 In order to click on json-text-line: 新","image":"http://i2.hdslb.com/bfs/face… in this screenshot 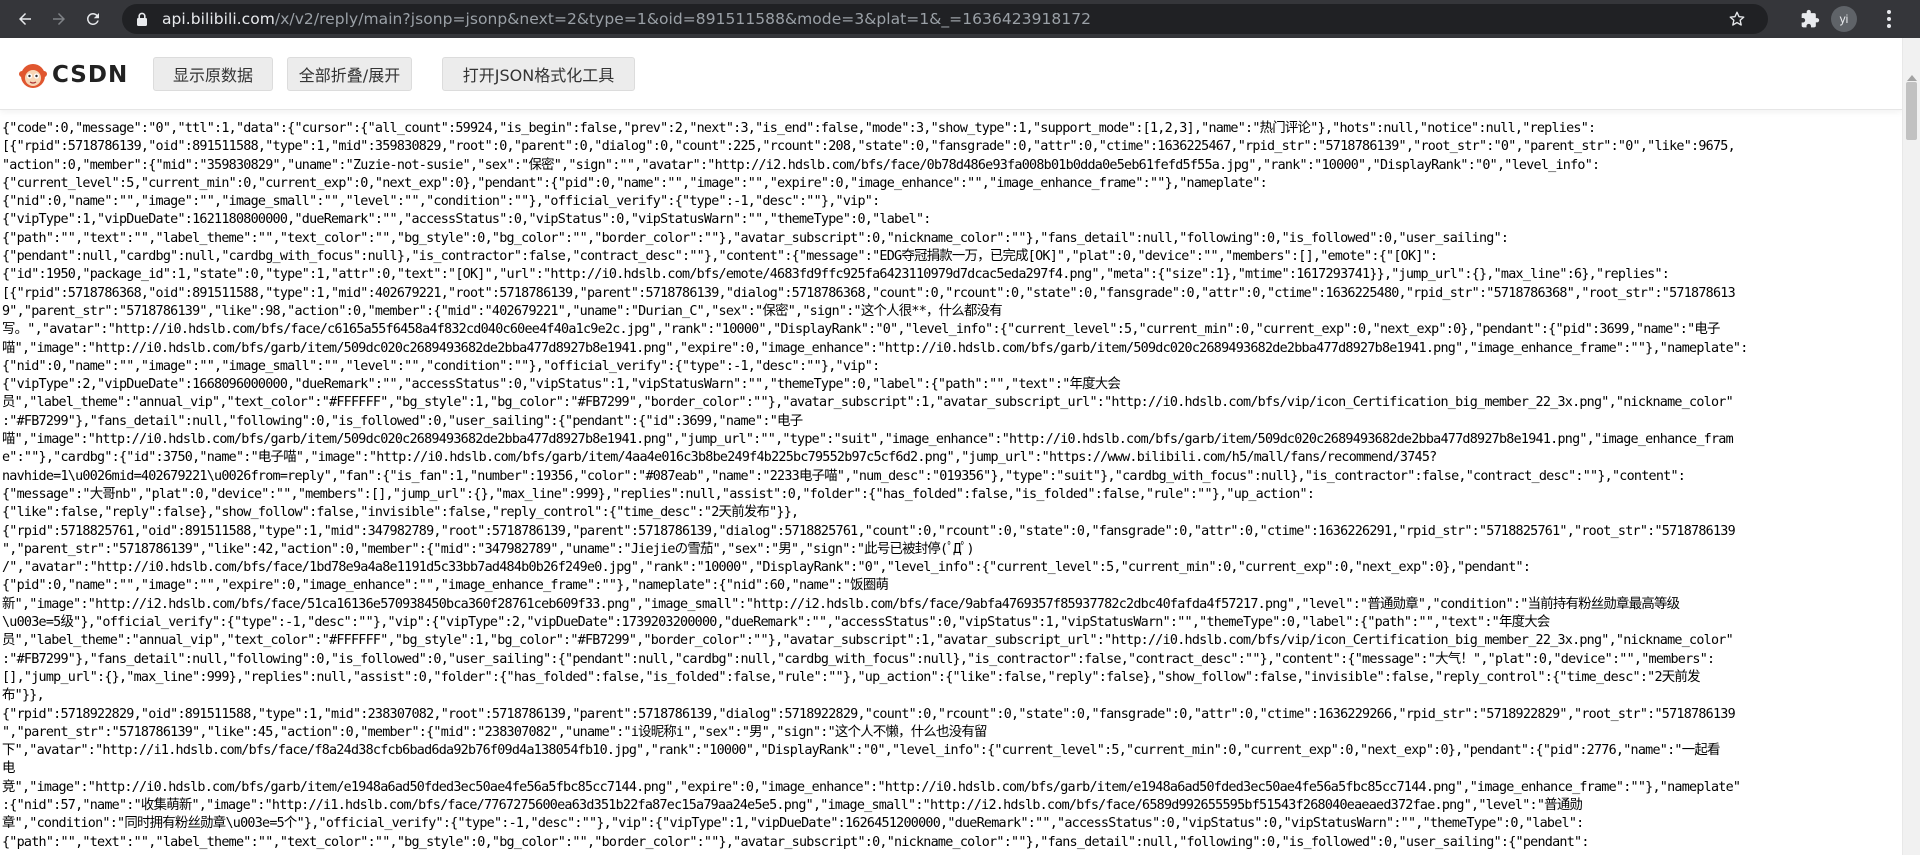, I will do `click(841, 604)`.